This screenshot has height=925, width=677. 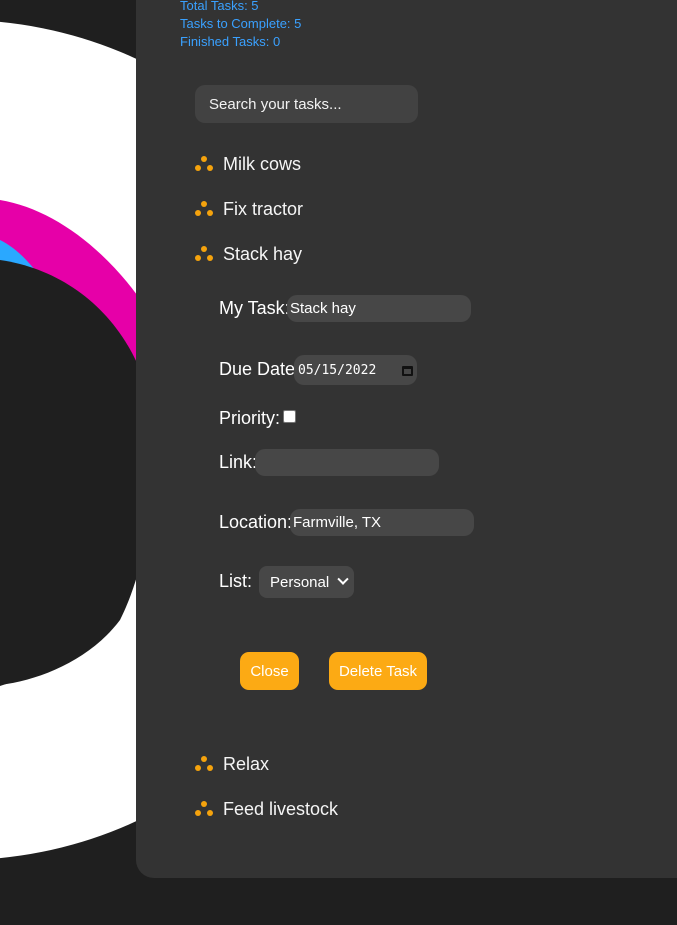 I want to click on list-label: List:, so click(x=236, y=581).